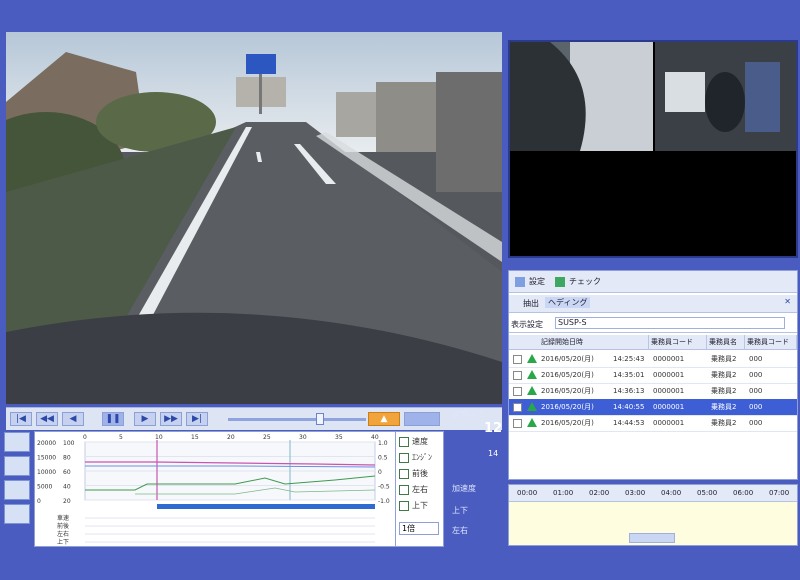 This screenshot has height=580, width=800. Describe the element at coordinates (63, 534) in the screenshot. I see `lane-label: 左右` at that location.